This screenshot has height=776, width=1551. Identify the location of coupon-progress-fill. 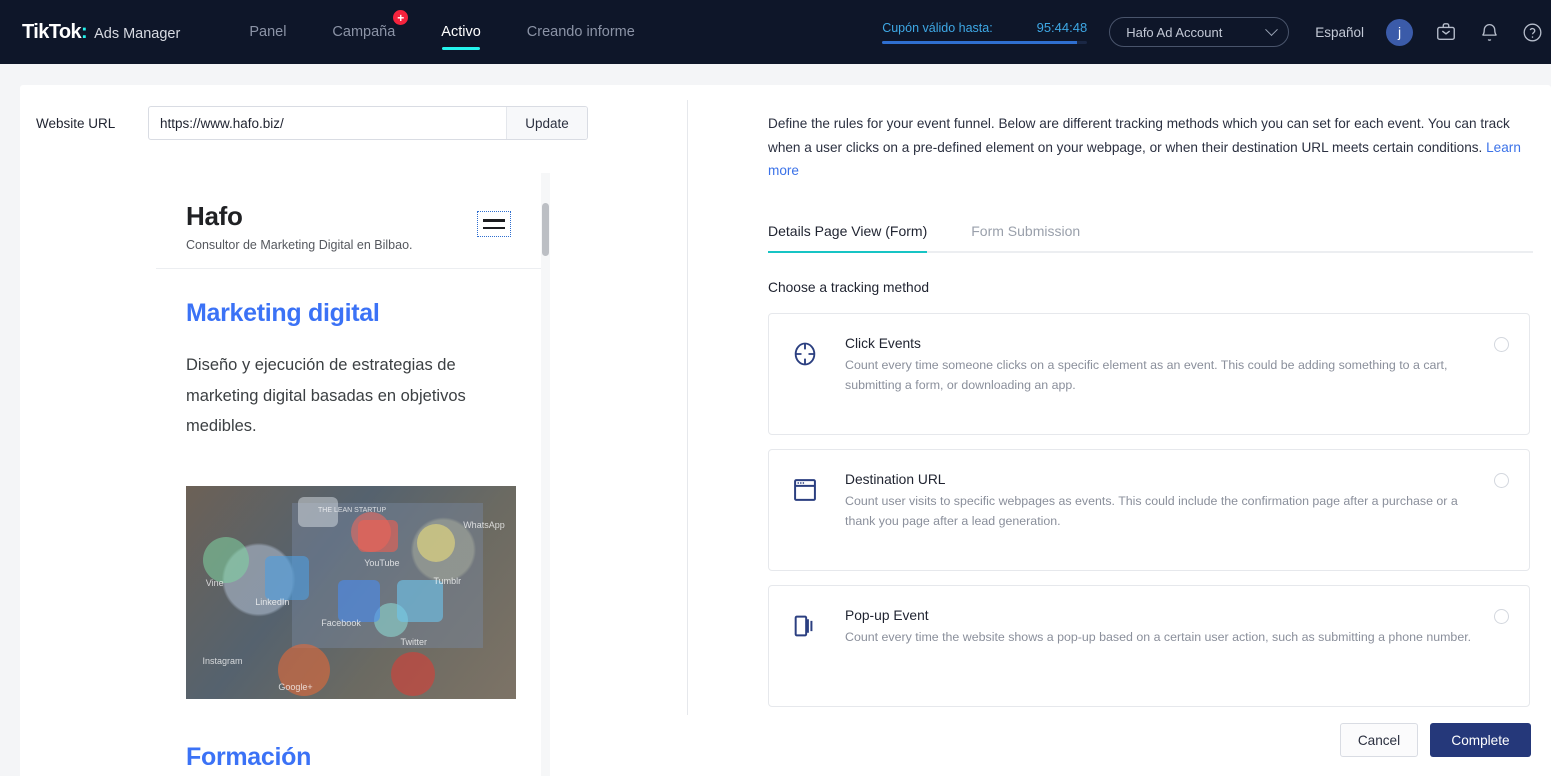
(979, 42).